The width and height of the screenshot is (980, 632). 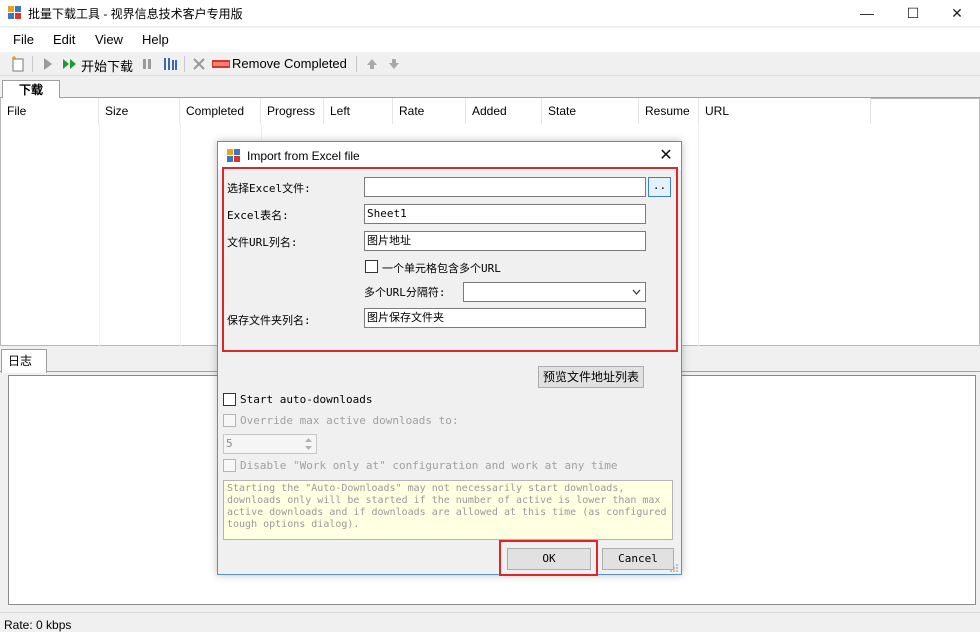 I want to click on start-download-button: 开始下载, so click(x=98, y=64).